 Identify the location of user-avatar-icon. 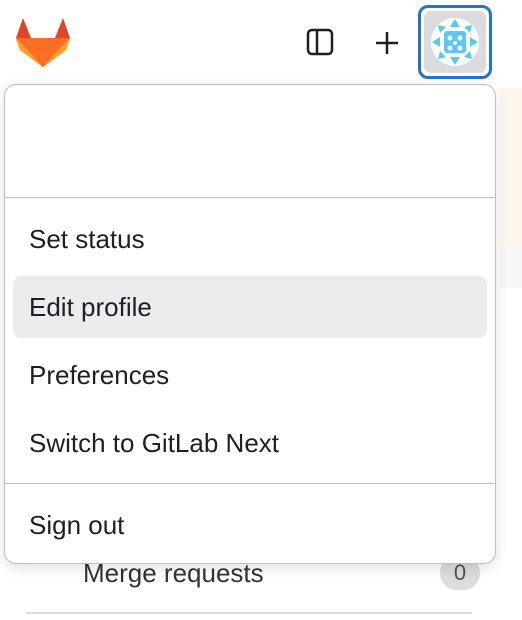
(455, 42).